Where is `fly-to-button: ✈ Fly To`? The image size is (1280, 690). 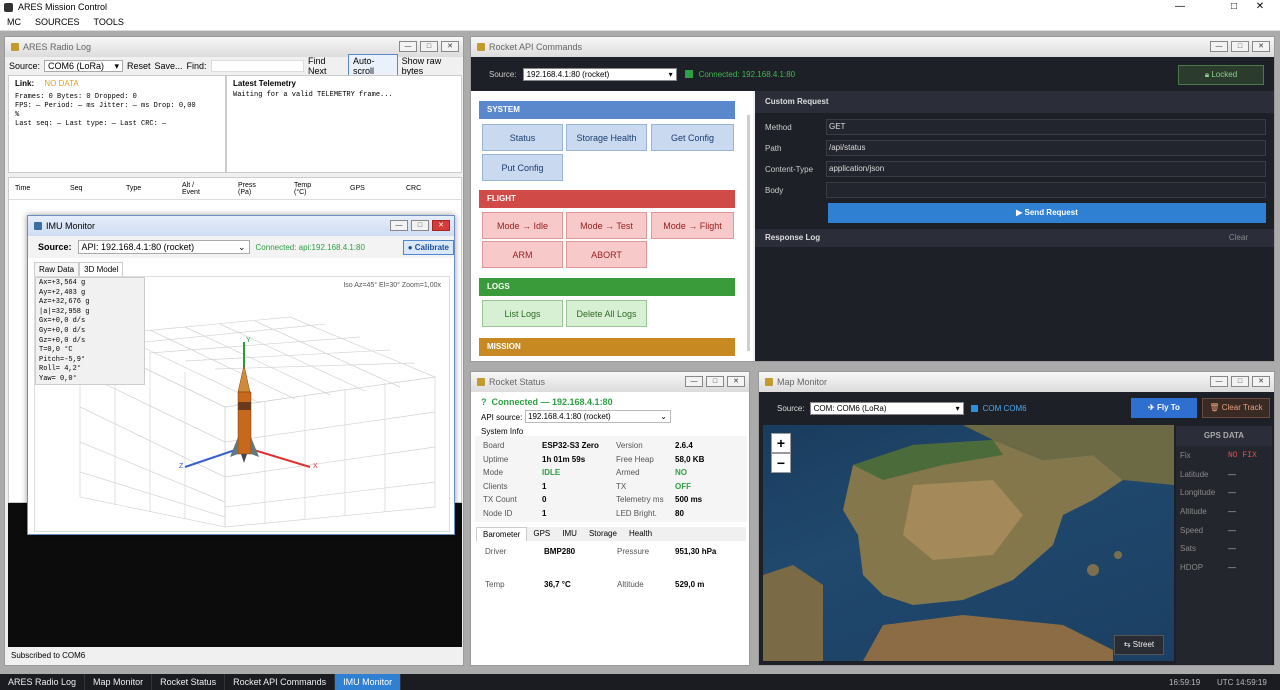 fly-to-button: ✈ Fly To is located at coordinates (1164, 408).